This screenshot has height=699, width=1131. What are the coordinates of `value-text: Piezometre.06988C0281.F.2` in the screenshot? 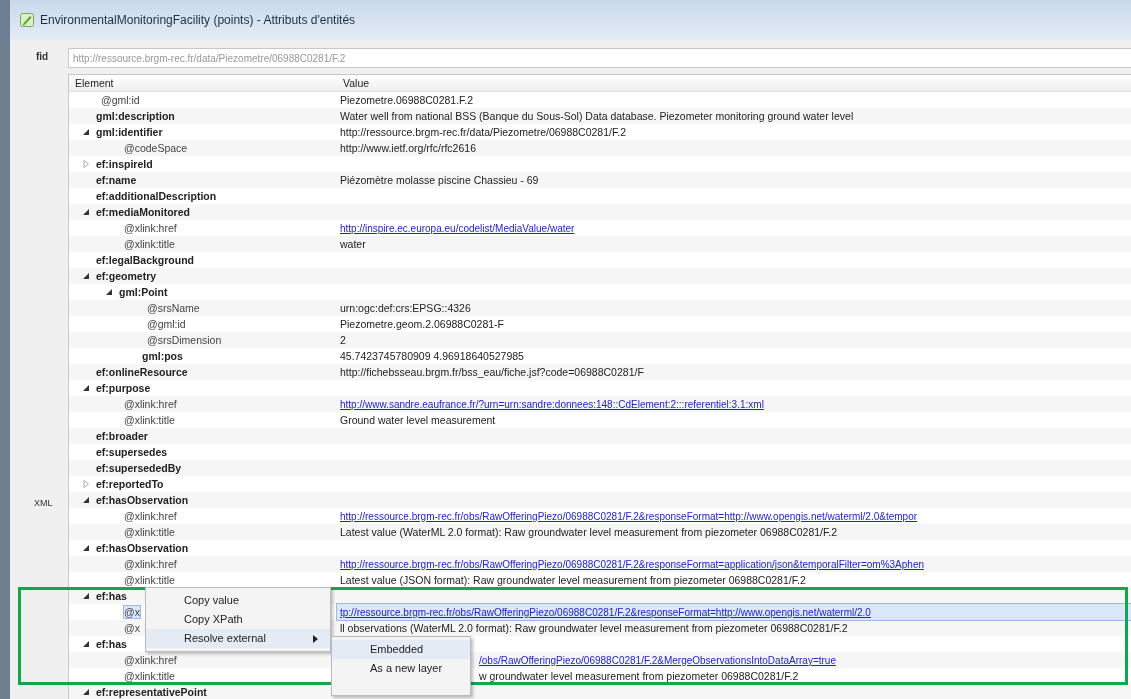 It's located at (407, 100).